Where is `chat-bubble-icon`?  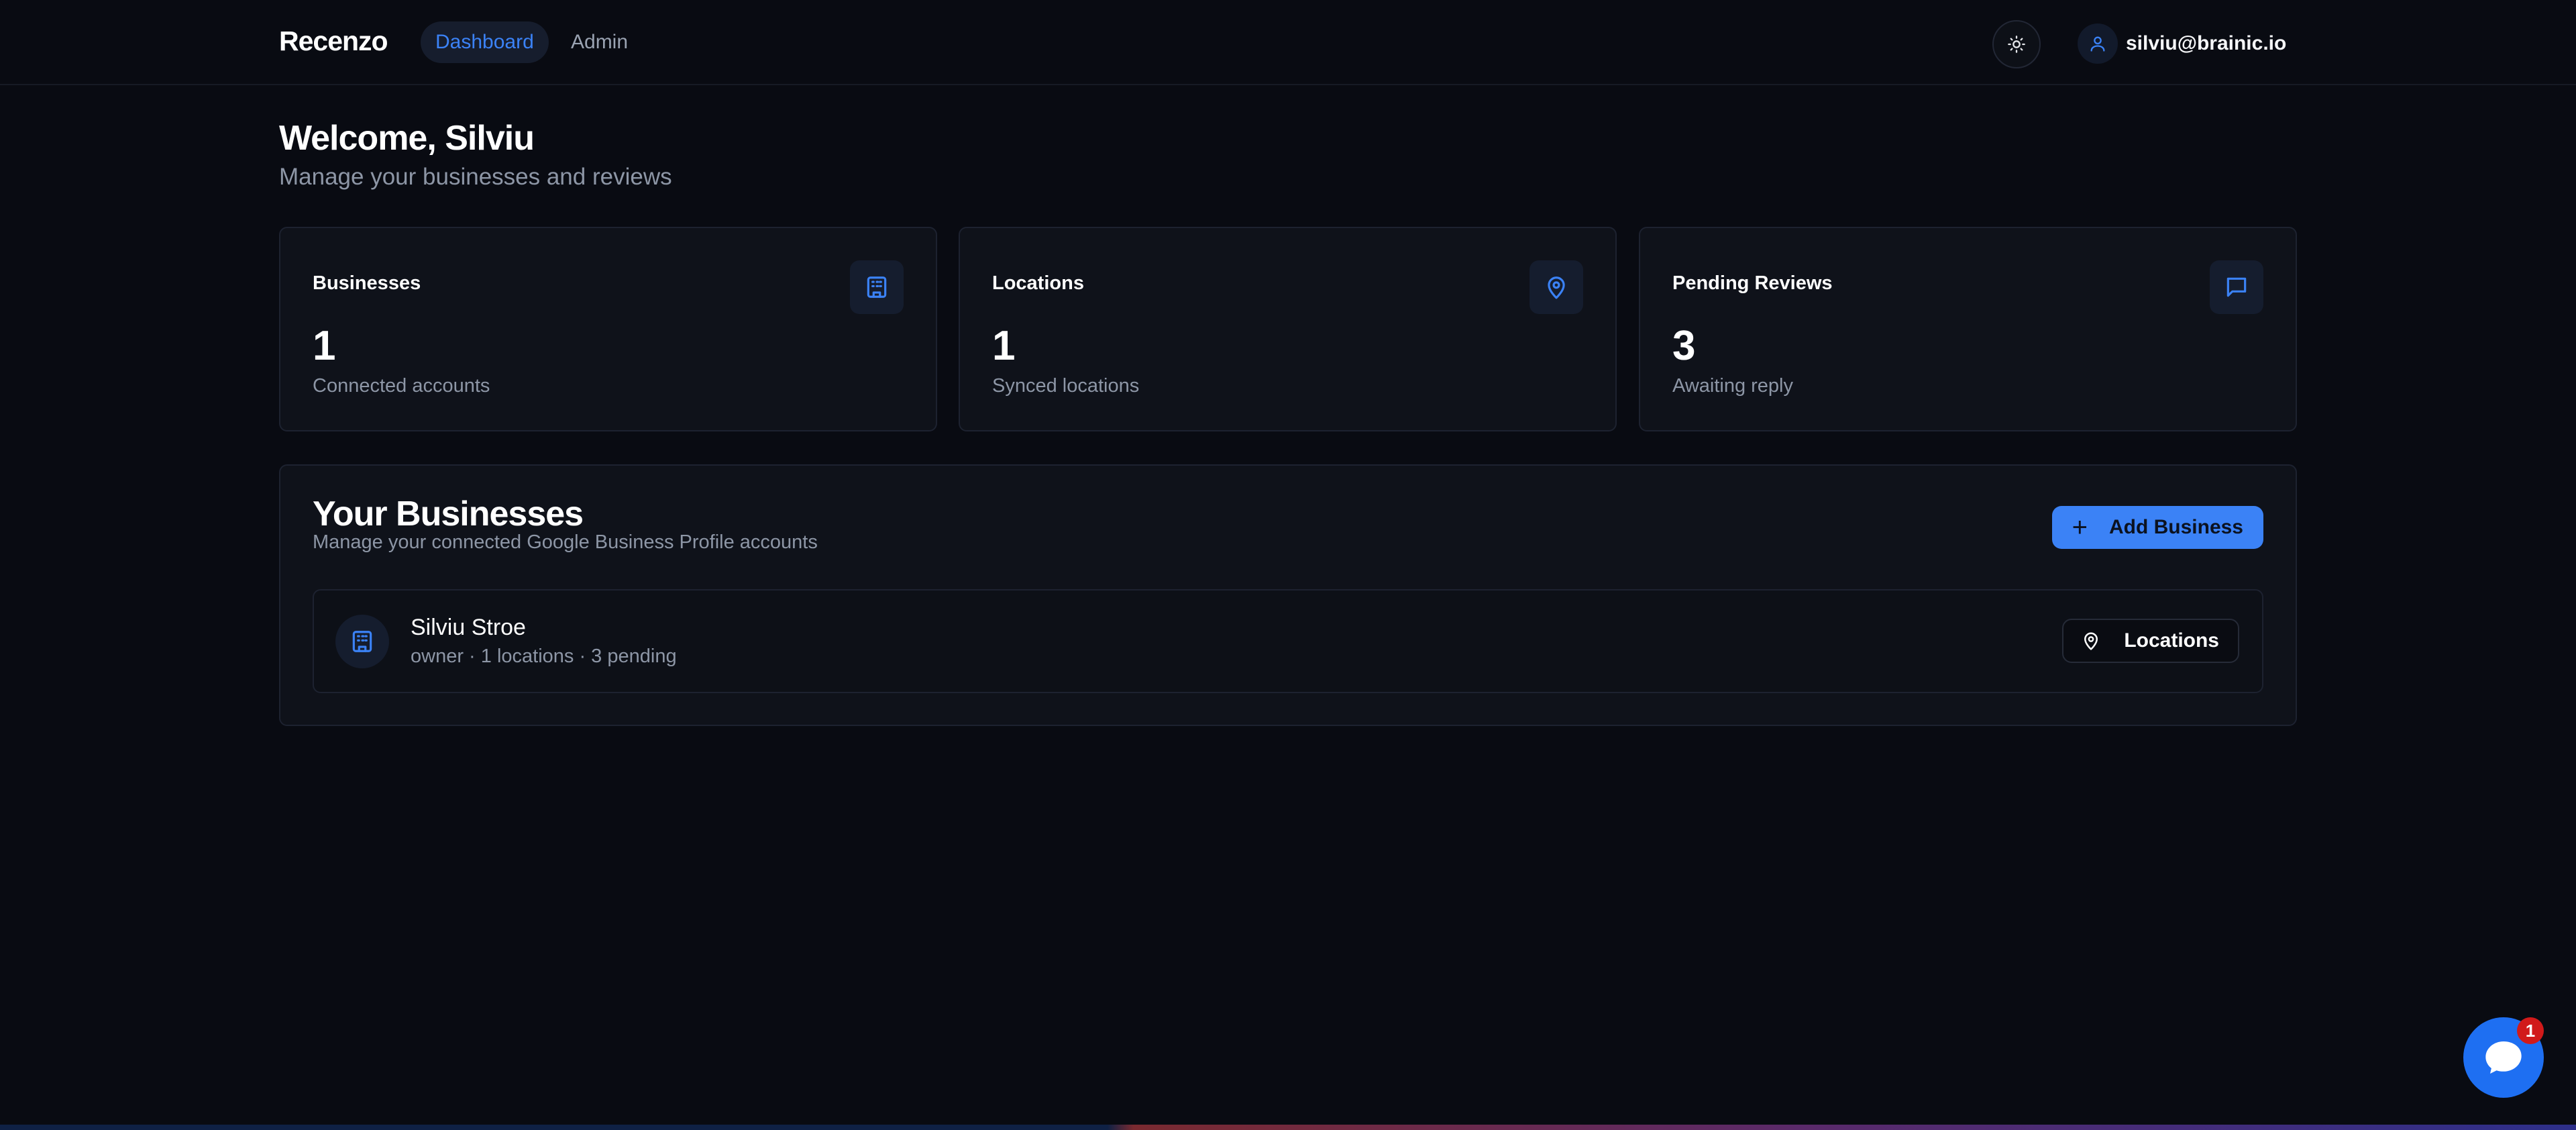 chat-bubble-icon is located at coordinates (2503, 1057).